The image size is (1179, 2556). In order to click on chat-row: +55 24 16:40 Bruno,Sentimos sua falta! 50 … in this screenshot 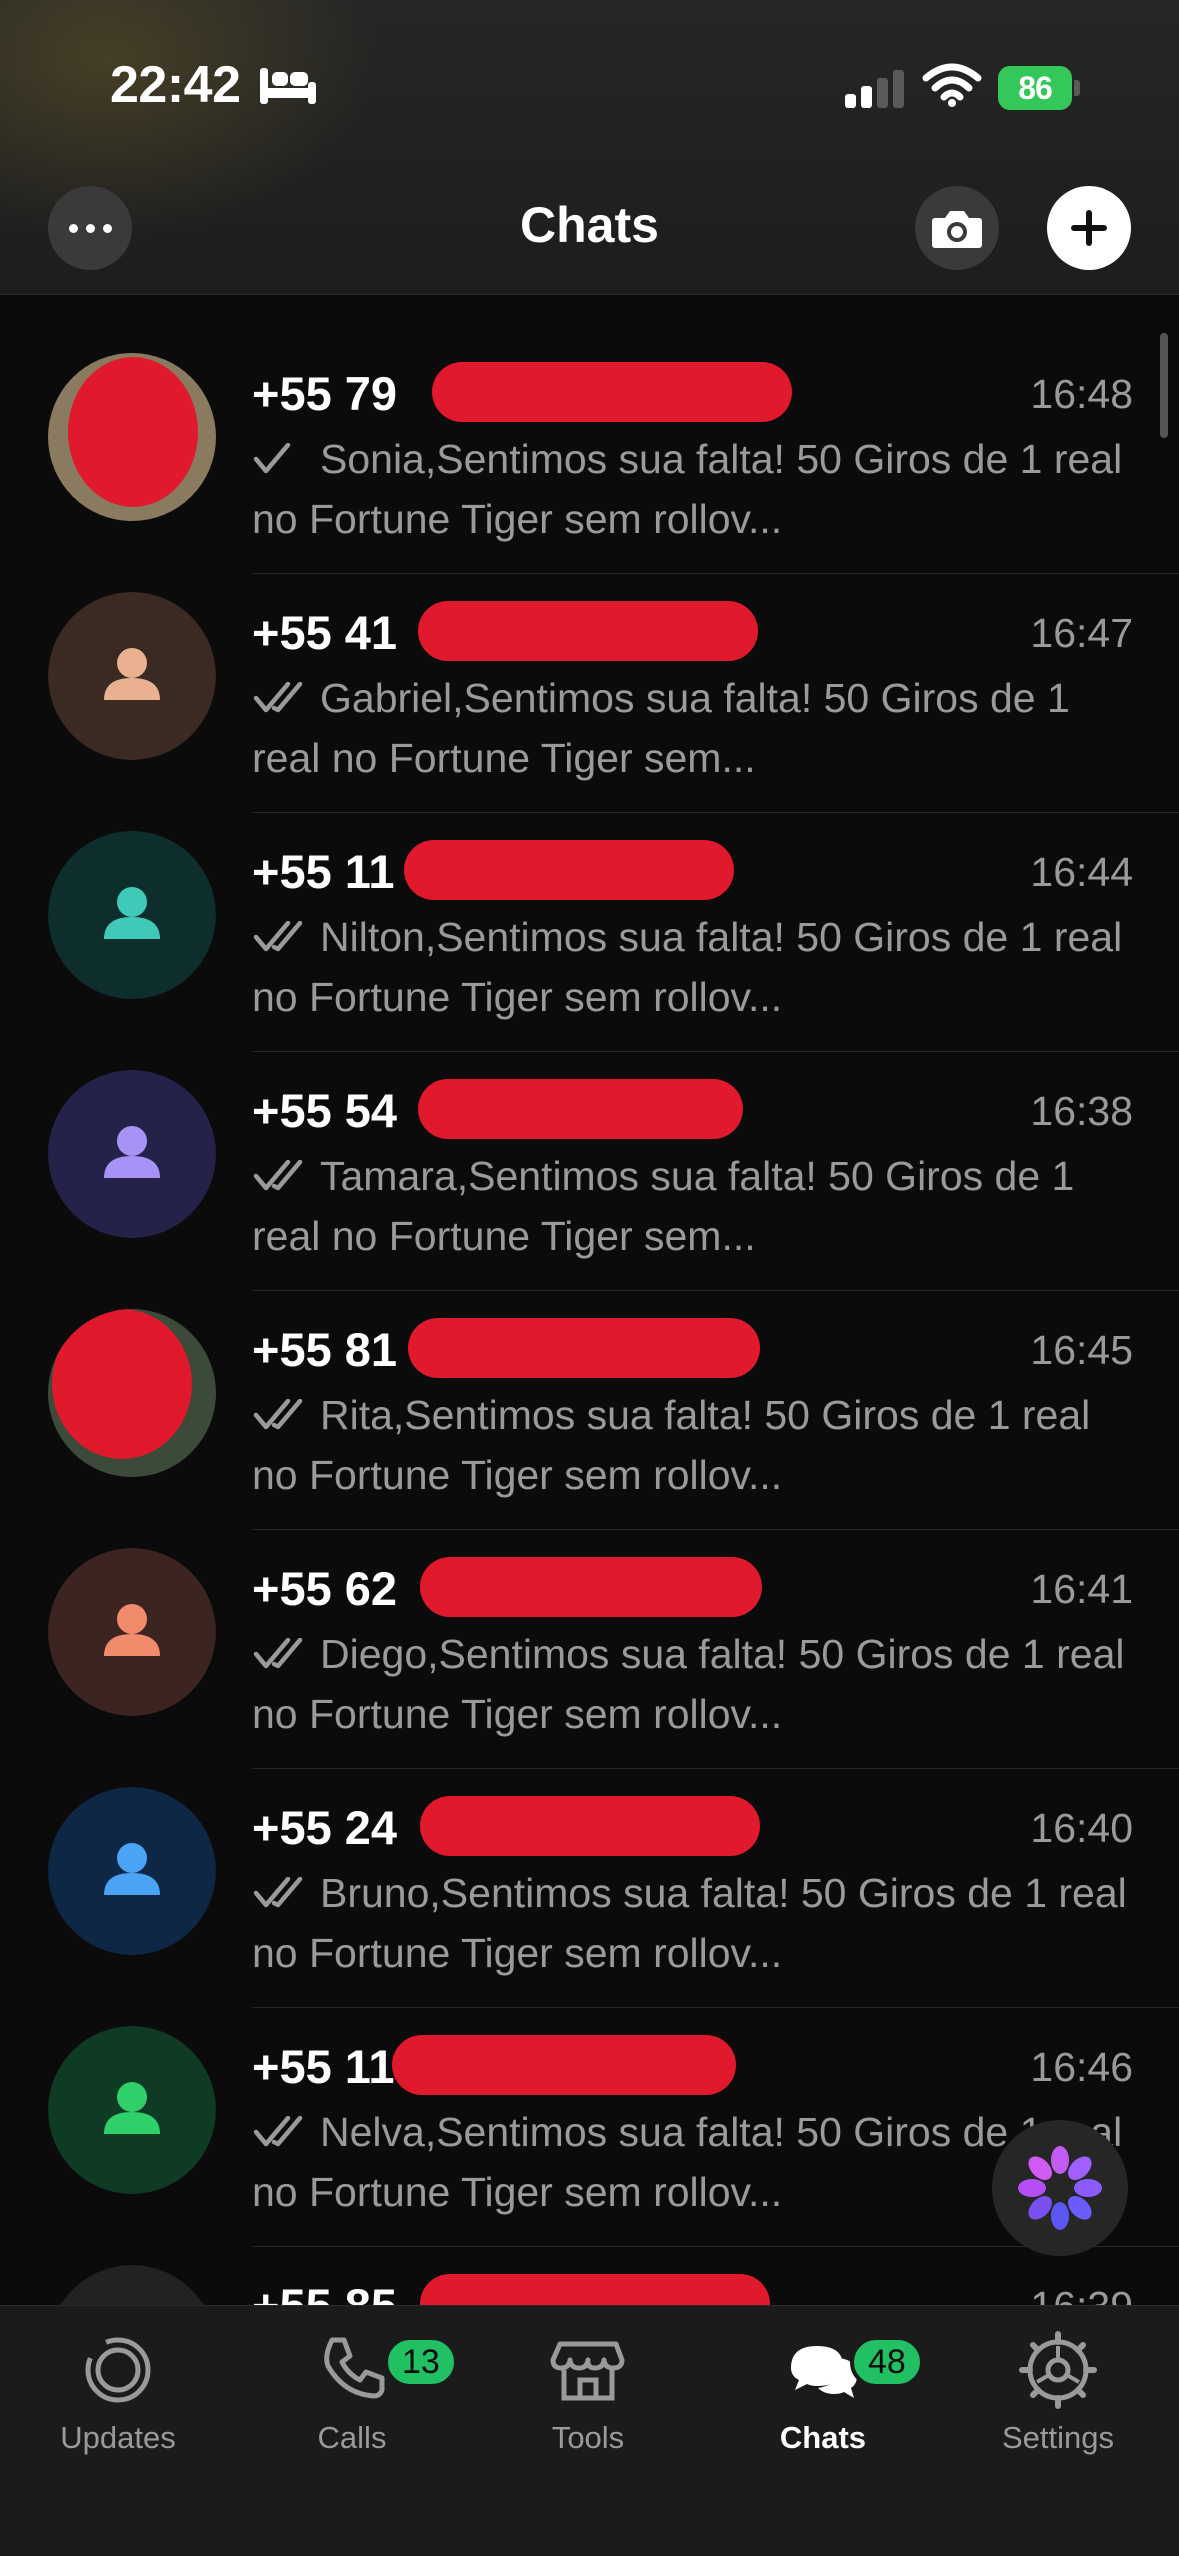, I will do `click(589, 1888)`.